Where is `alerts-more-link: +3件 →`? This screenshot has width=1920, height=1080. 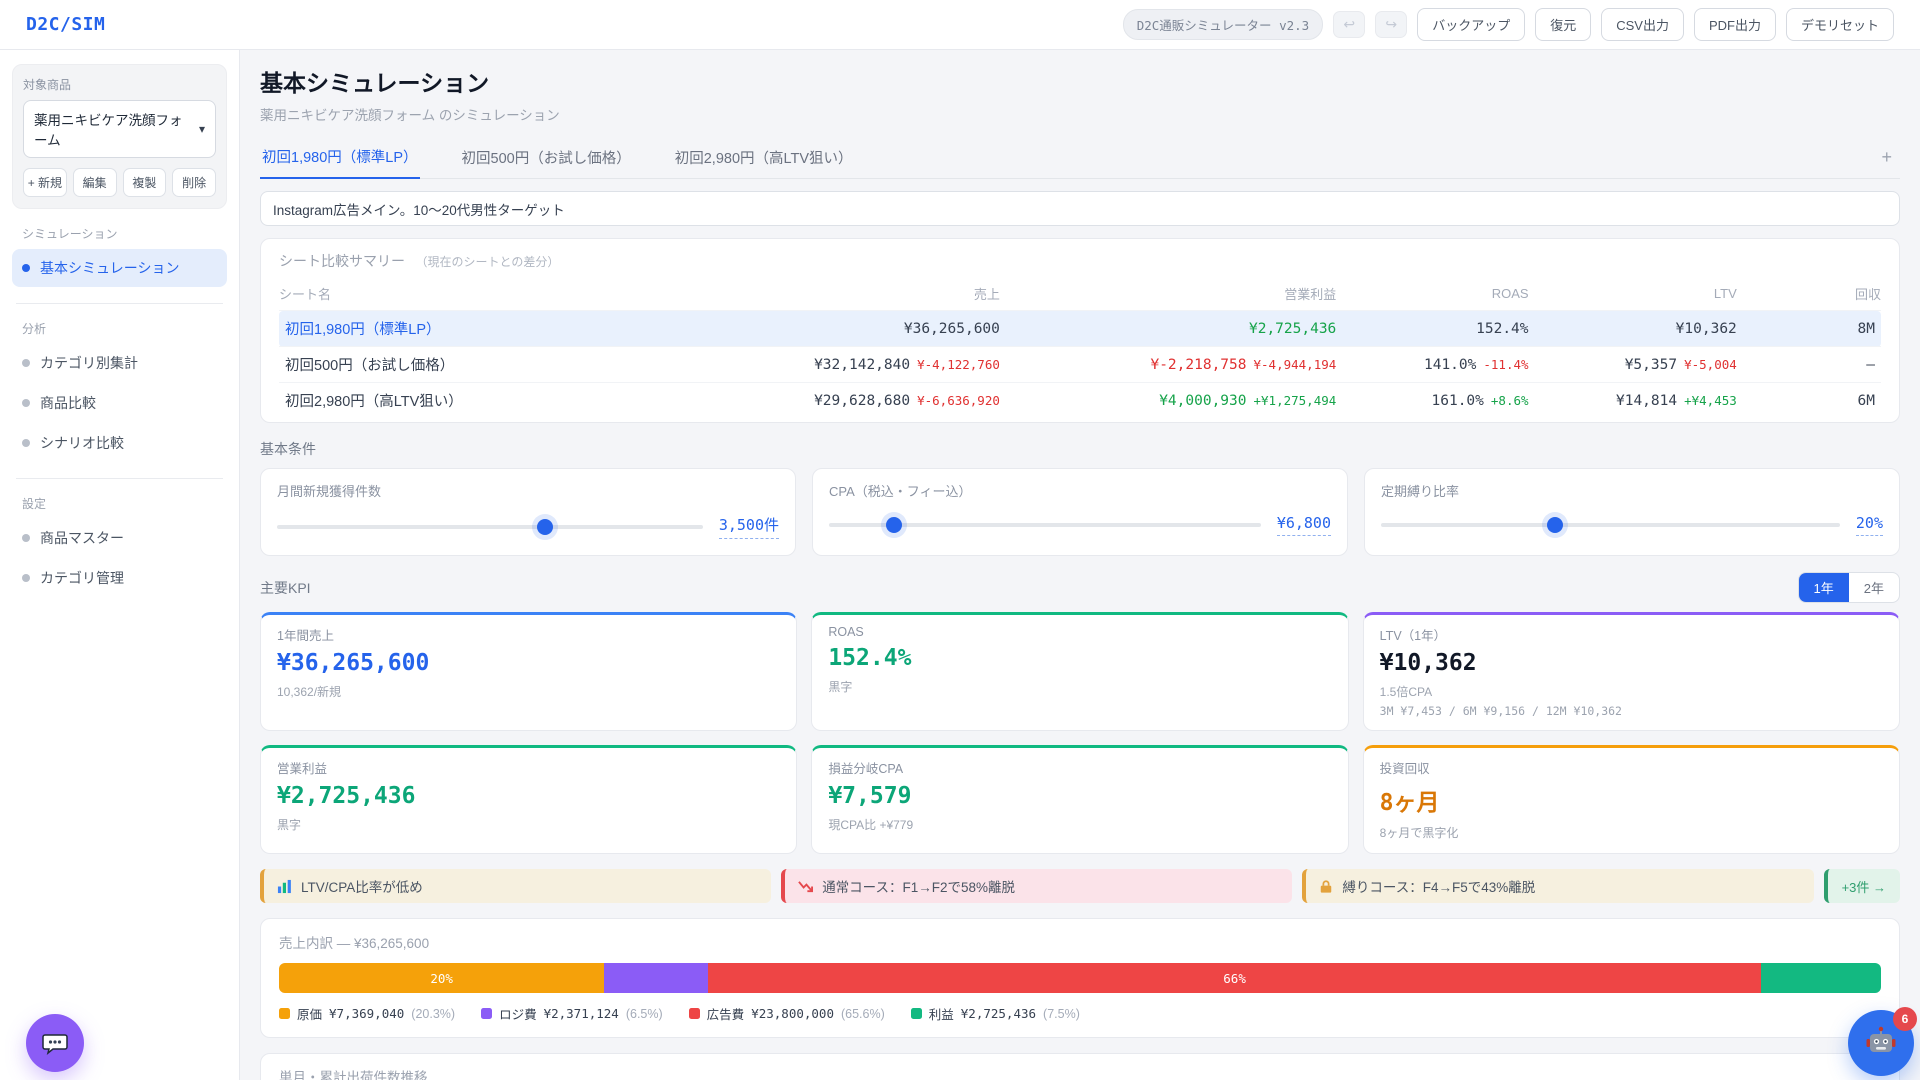 alerts-more-link: +3件 → is located at coordinates (1861, 886).